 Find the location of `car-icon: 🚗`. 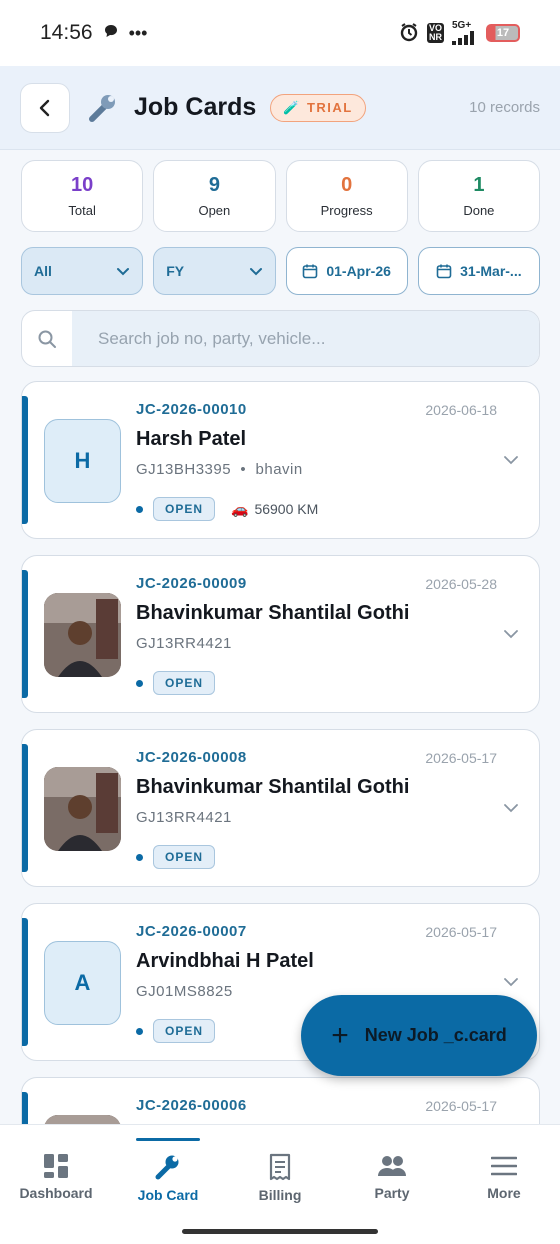

car-icon: 🚗 is located at coordinates (240, 508).